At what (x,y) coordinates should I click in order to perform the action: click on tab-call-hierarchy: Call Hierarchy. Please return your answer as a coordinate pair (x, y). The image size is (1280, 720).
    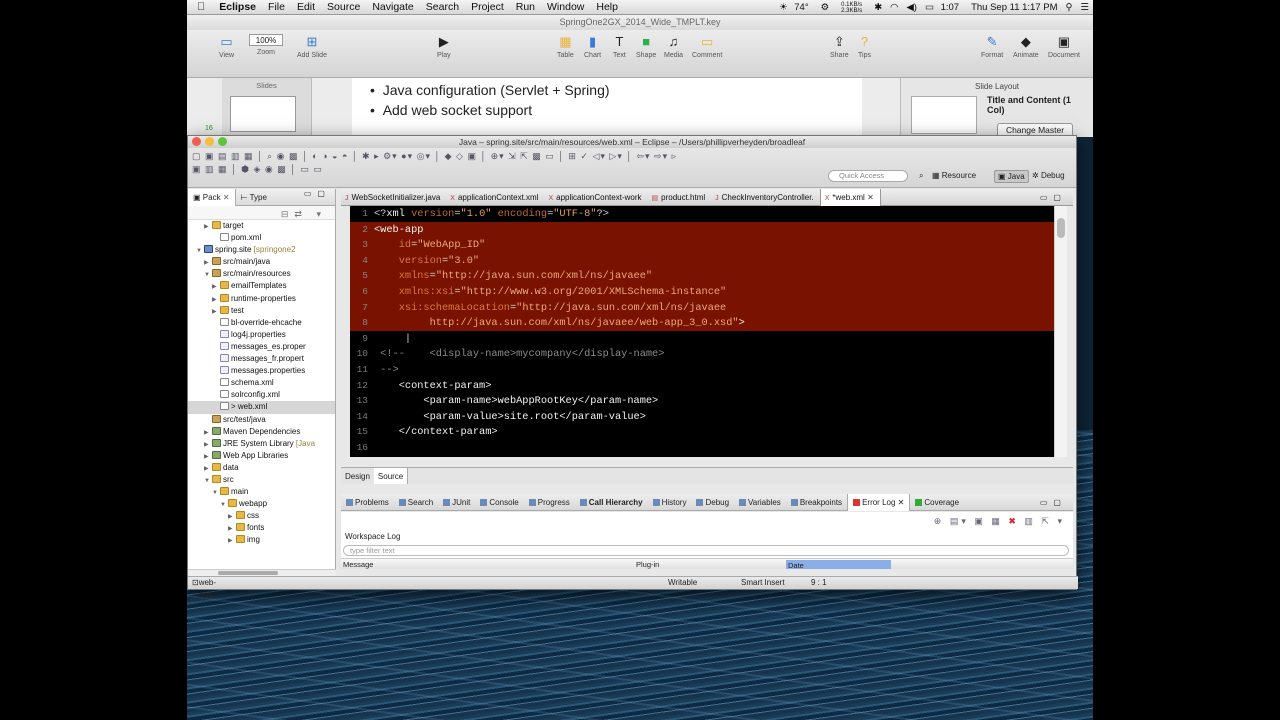
    Looking at the image, I should click on (611, 502).